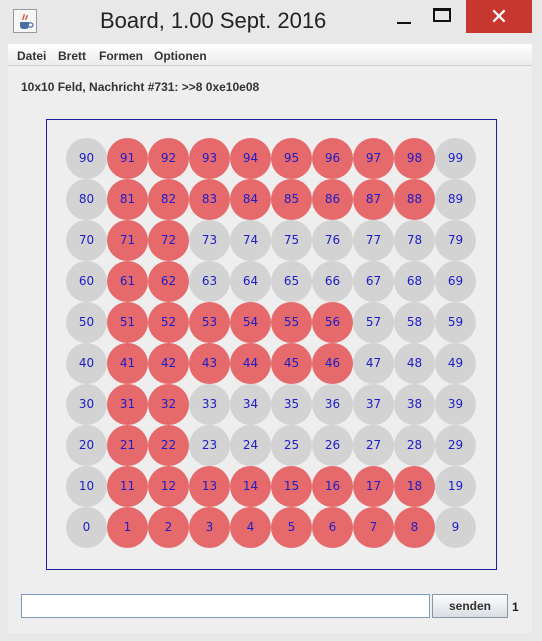 The image size is (542, 641). Describe the element at coordinates (291, 199) in the screenshot. I see `board-cell: 85` at that location.